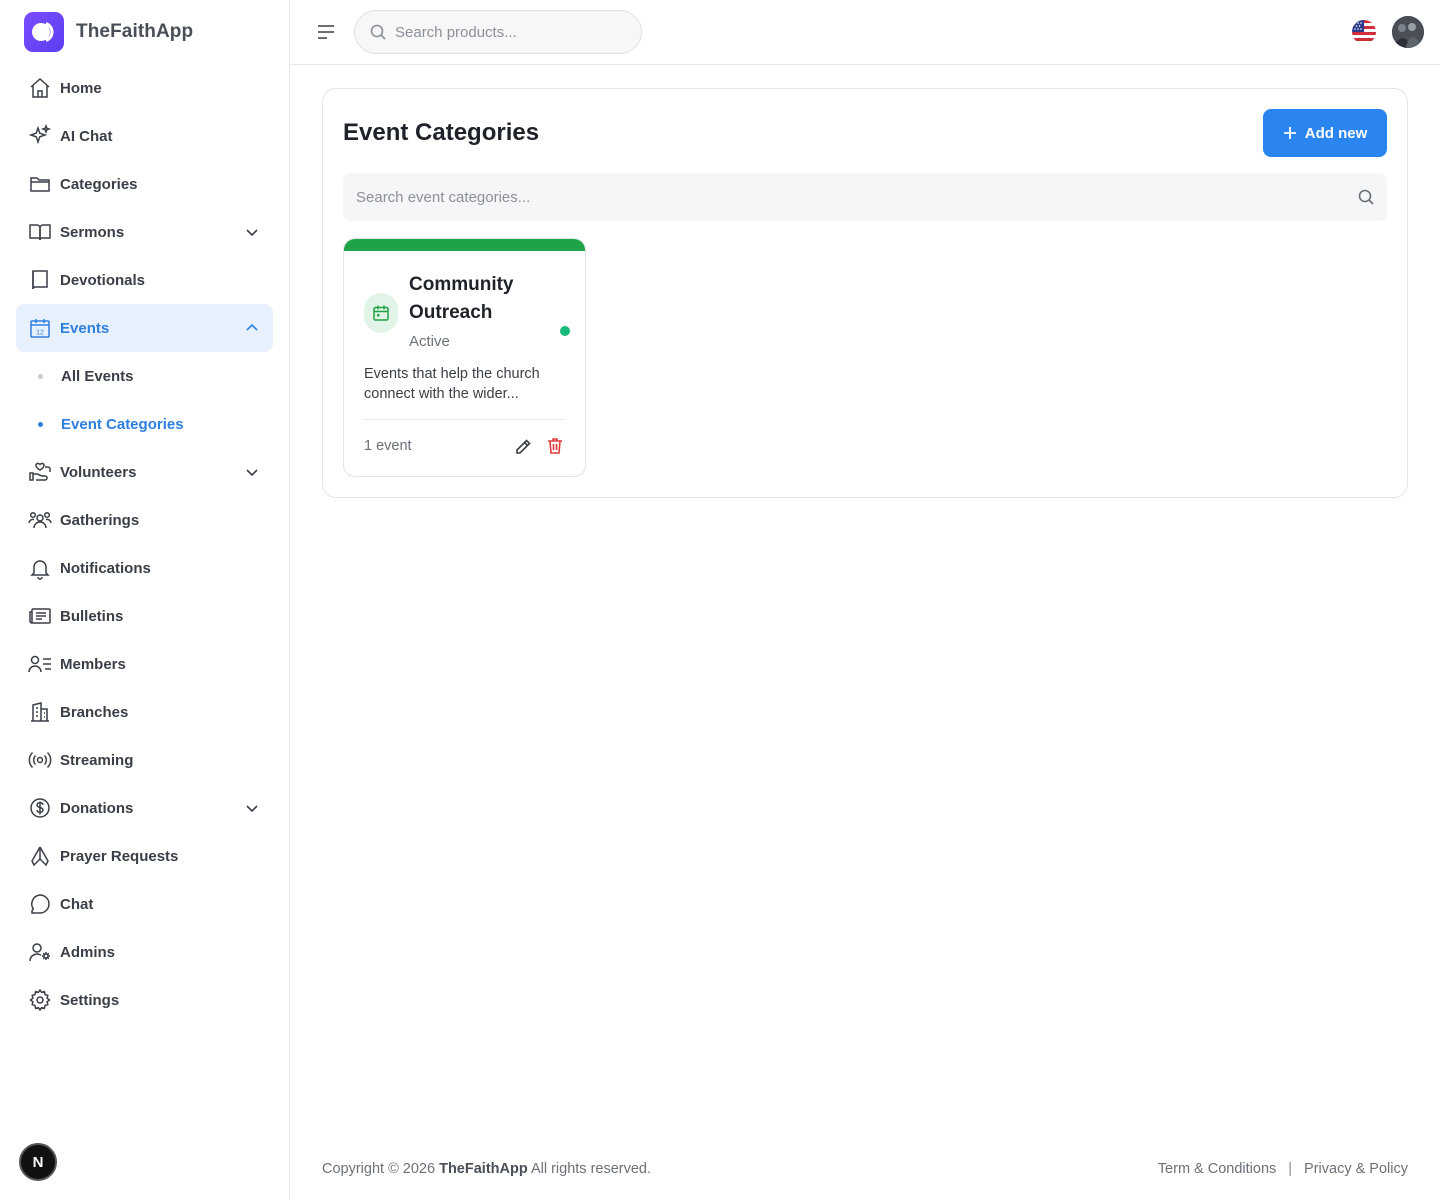 This screenshot has height=1200, width=1440. Describe the element at coordinates (135, 31) in the screenshot. I see `brand-name: TheFaithApp` at that location.